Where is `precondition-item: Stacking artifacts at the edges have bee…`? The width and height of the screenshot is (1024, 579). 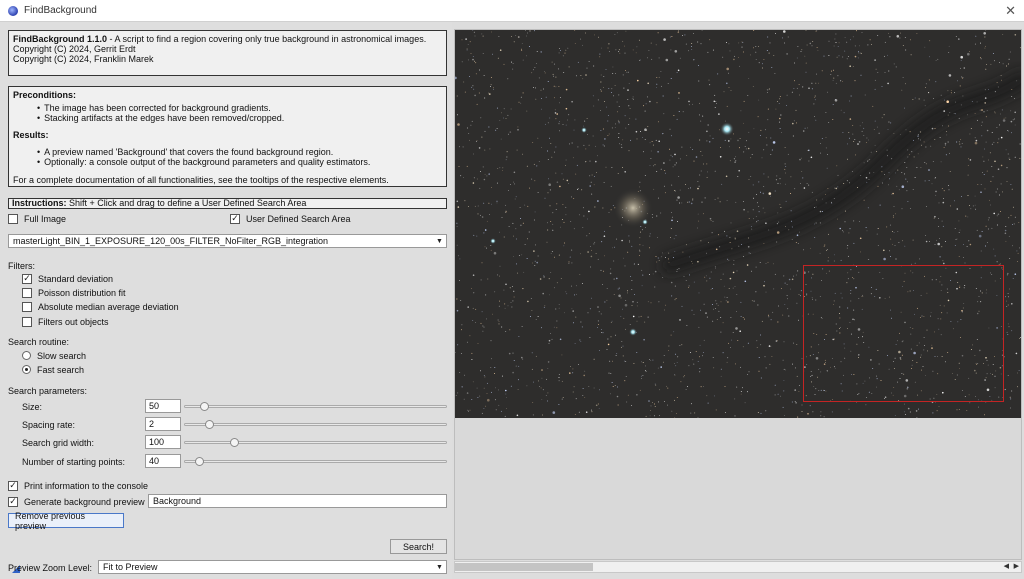
precondition-item: Stacking artifacts at the edges have bee… is located at coordinates (239, 118).